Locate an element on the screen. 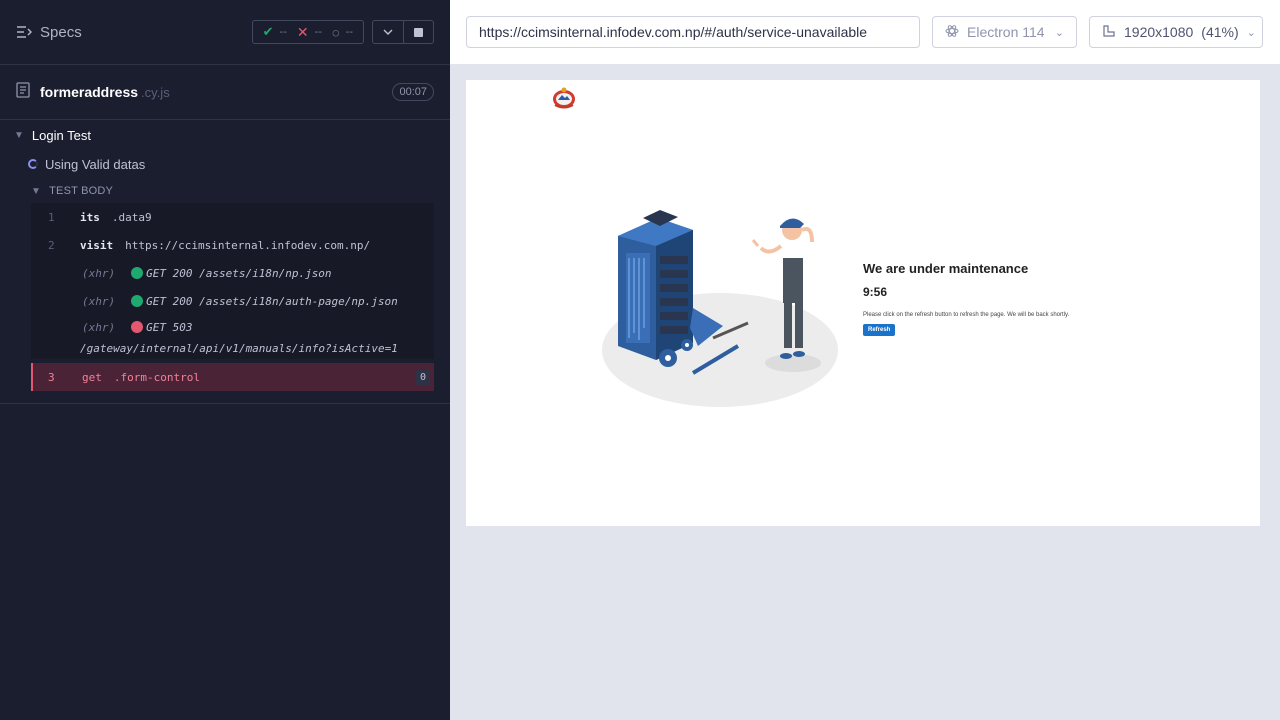 This screenshot has height=720, width=1280. command-name: get is located at coordinates (92, 377).